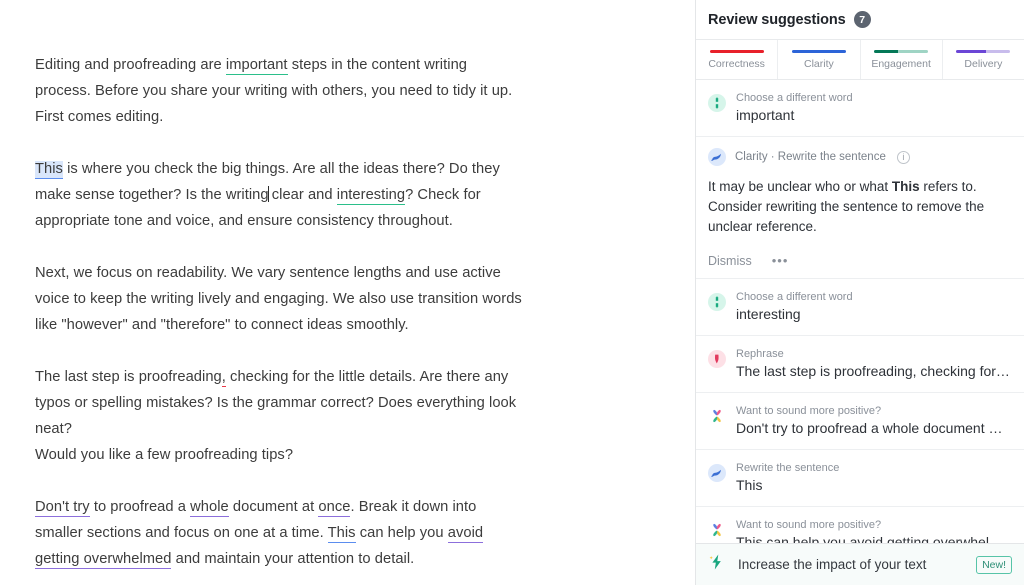  What do you see at coordinates (130, 65) in the screenshot?
I see `text-run: Editing and proofreading are` at bounding box center [130, 65].